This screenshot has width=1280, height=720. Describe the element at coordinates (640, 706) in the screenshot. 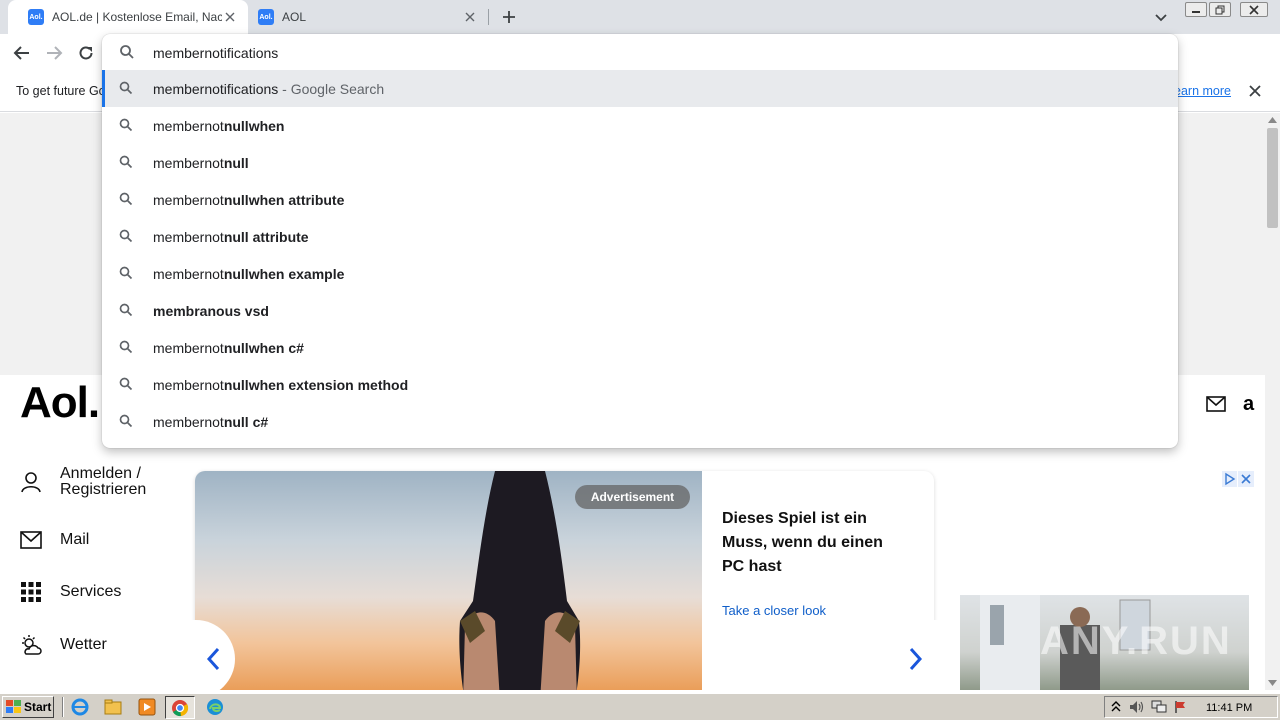

I see `windows-taskbar: Start 11:41 PM` at that location.